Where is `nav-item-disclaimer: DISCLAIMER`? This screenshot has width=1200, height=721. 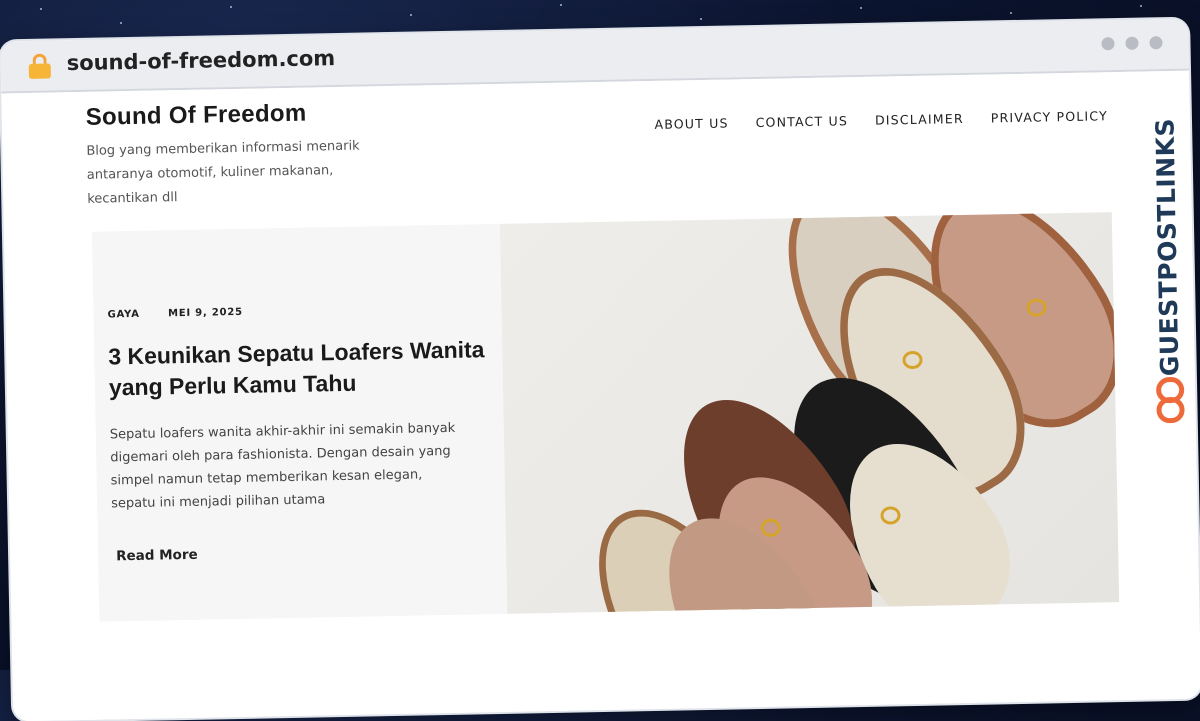
nav-item-disclaimer: DISCLAIMER is located at coordinates (919, 119).